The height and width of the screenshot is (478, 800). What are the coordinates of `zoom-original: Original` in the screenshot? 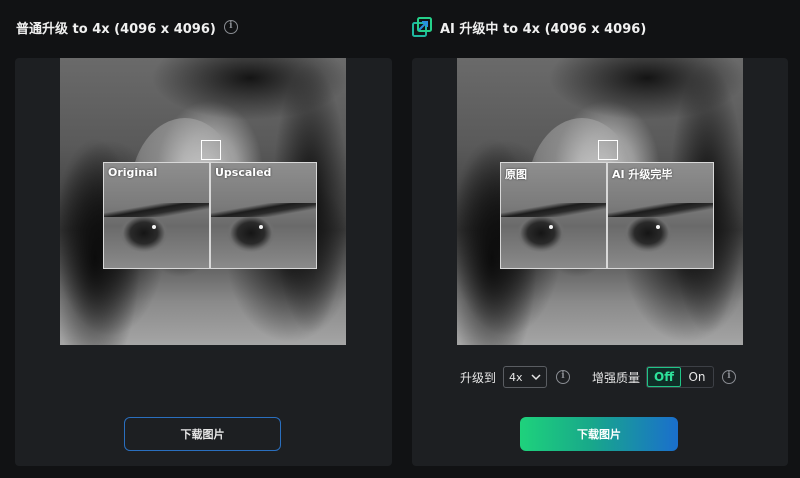 It's located at (156, 215).